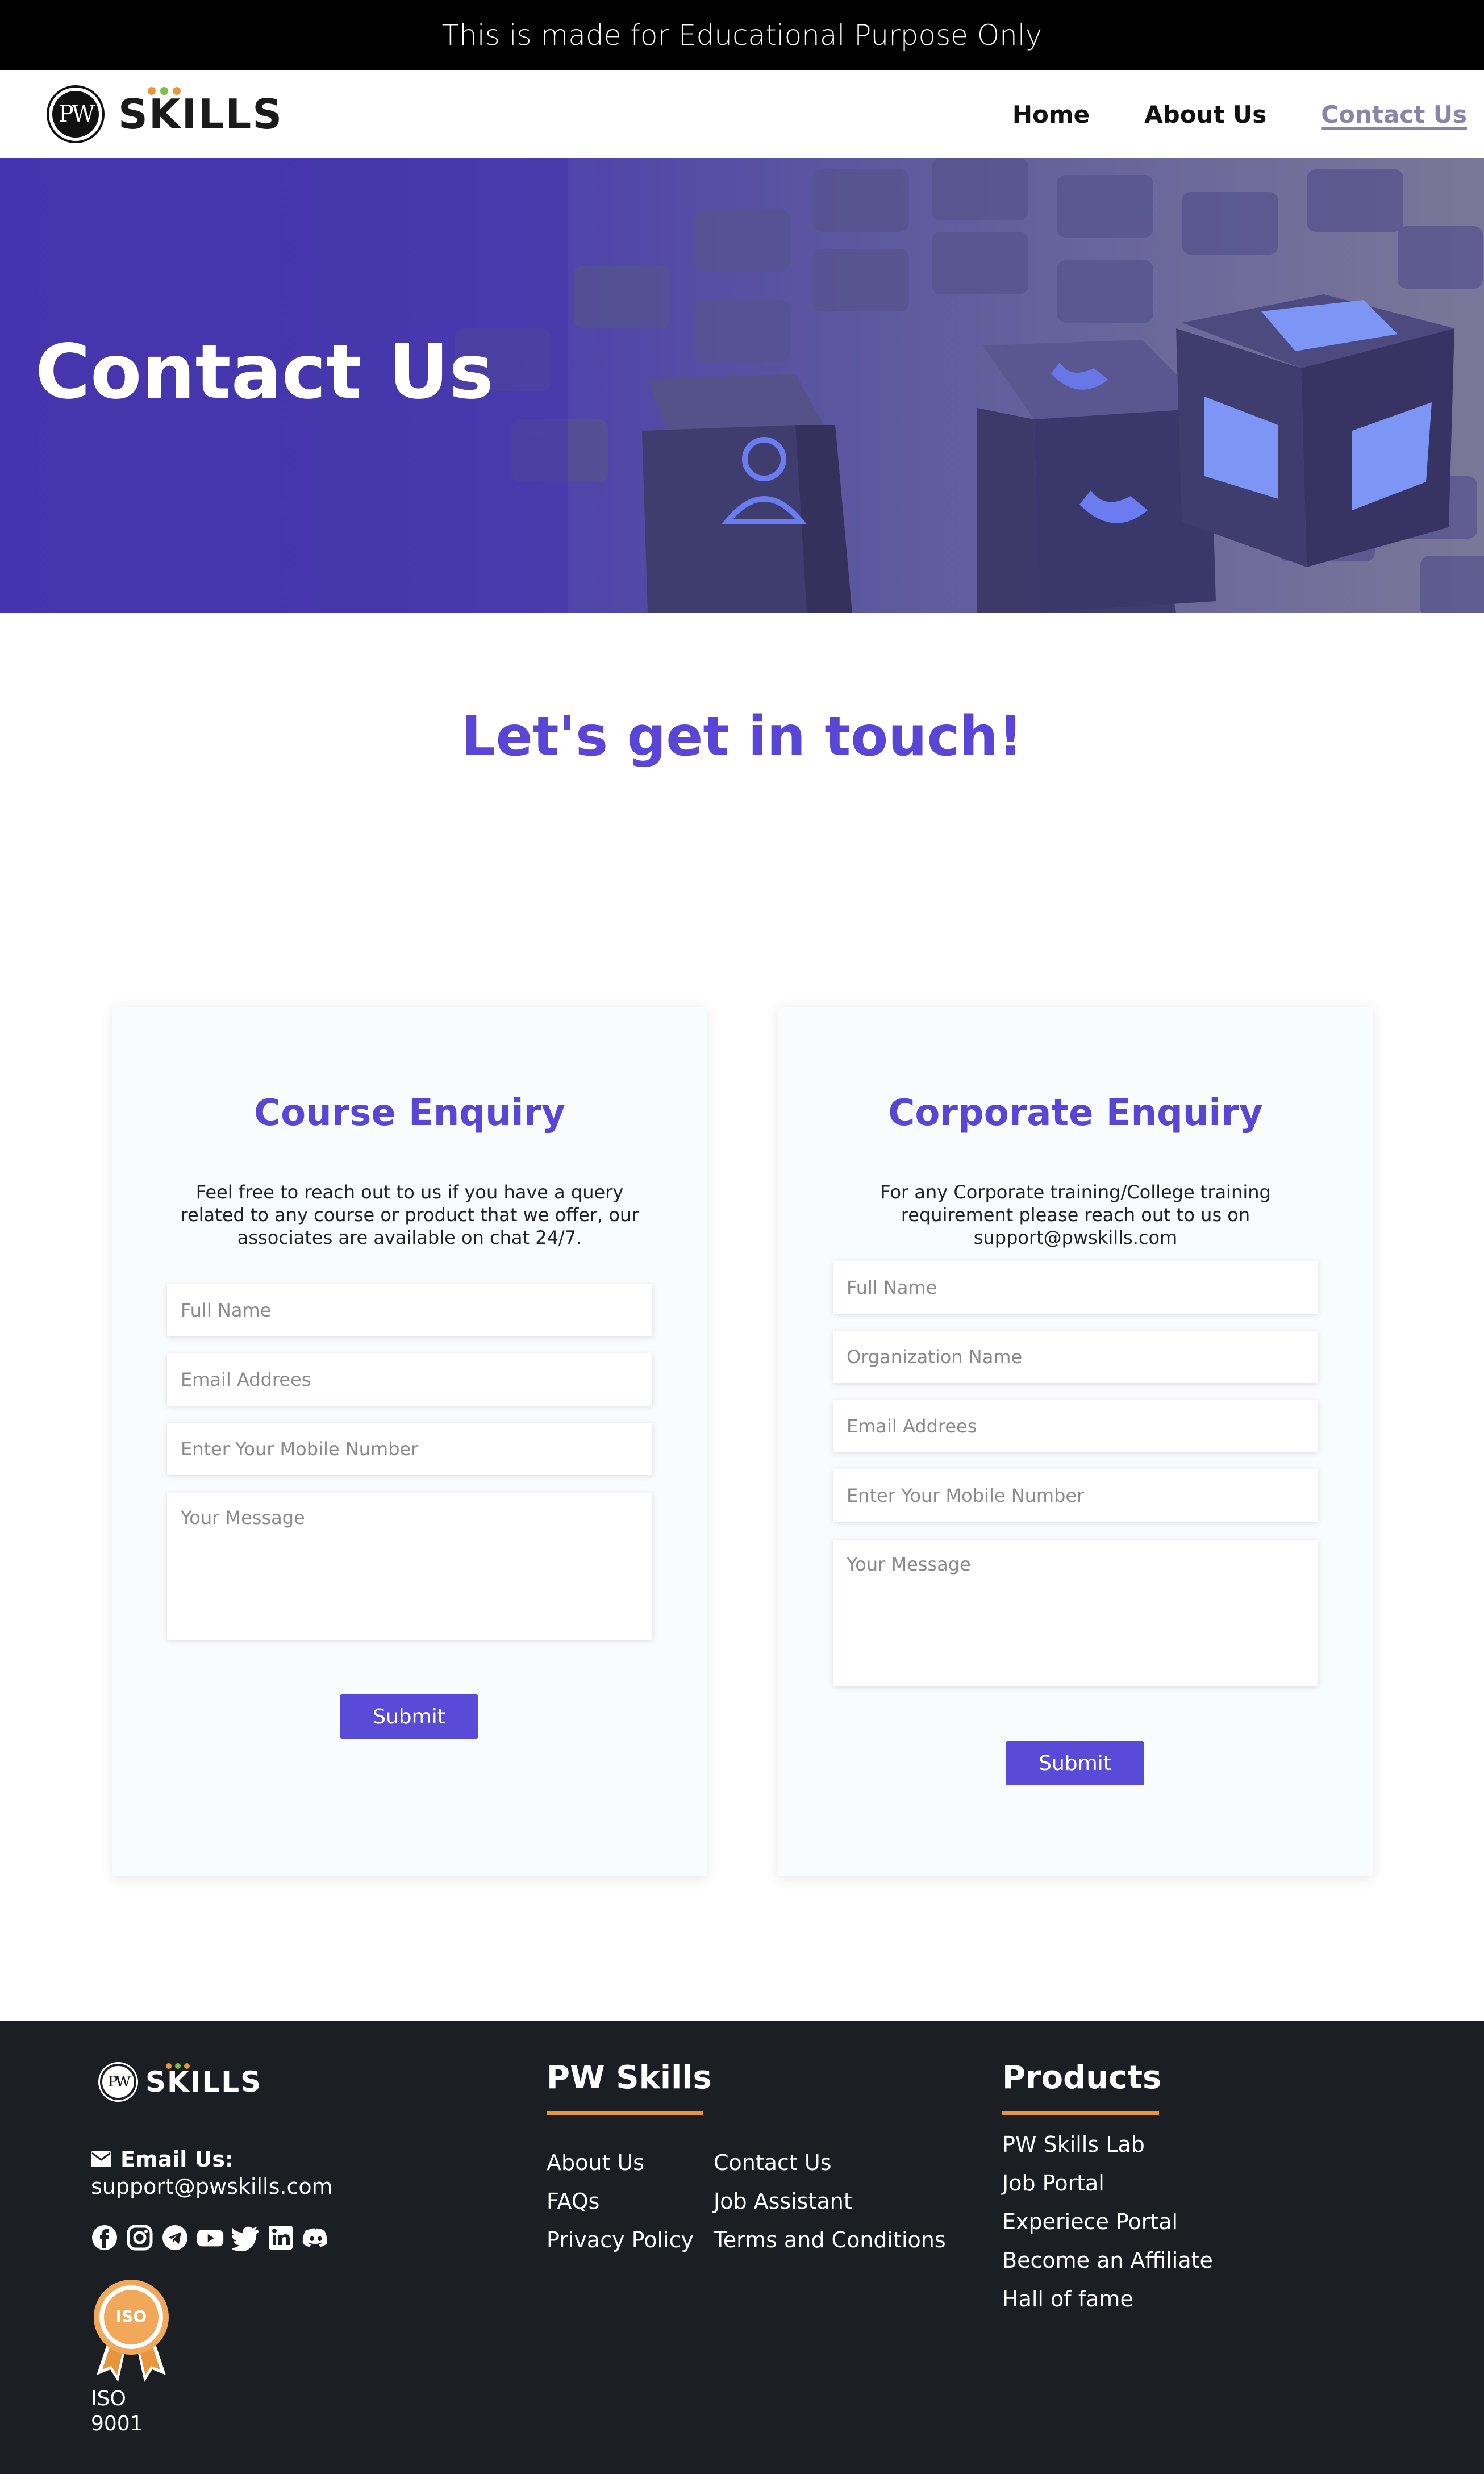 The image size is (1484, 2474). What do you see at coordinates (175, 2237) in the screenshot?
I see `telegram-icon` at bounding box center [175, 2237].